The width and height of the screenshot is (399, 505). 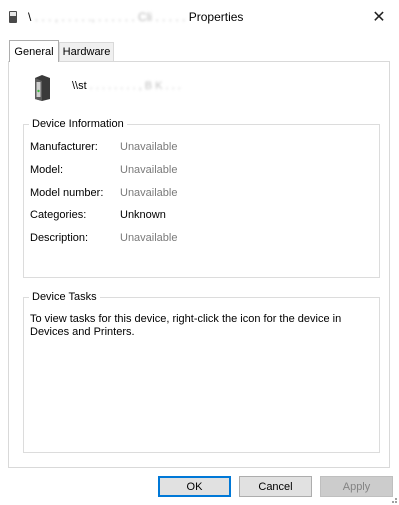 I want to click on device-information-title: Device Information, so click(x=78, y=124).